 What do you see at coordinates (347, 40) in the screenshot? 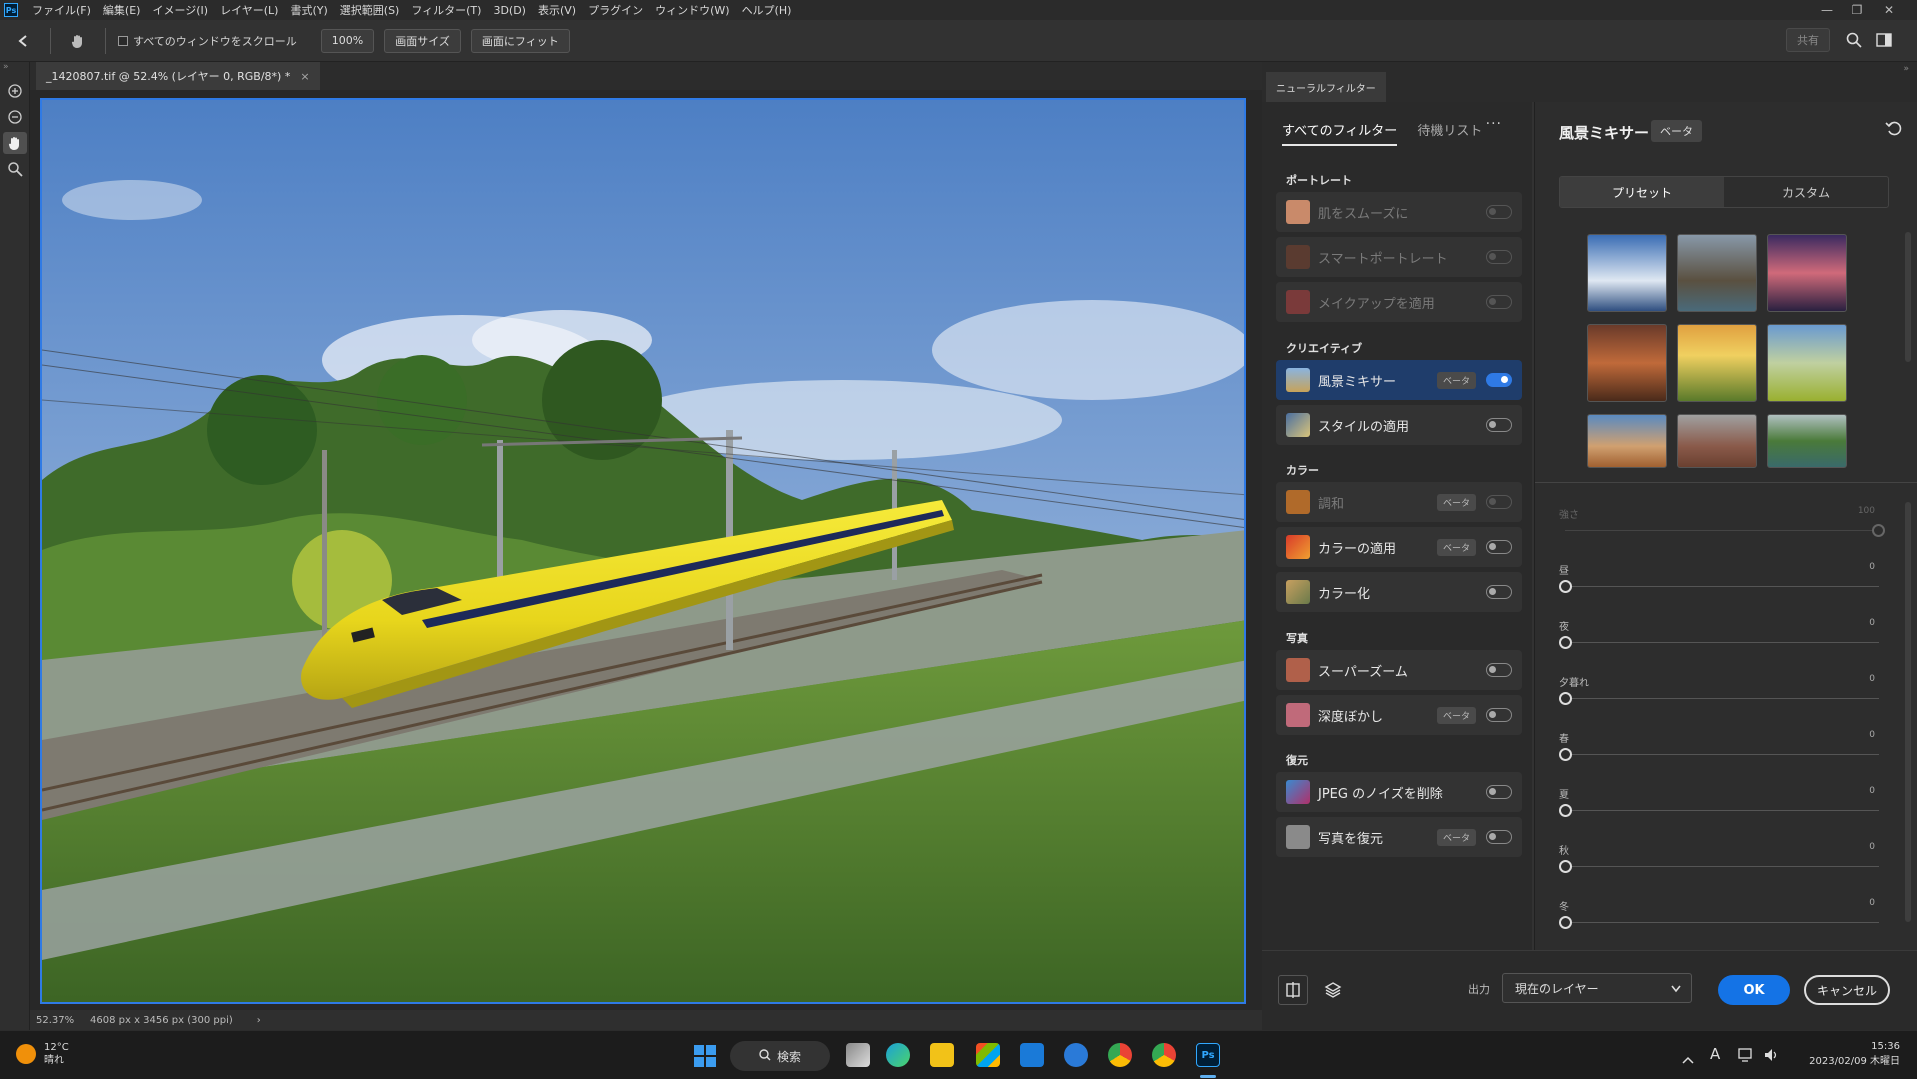
I see `zoom-100-button: 100%` at bounding box center [347, 40].